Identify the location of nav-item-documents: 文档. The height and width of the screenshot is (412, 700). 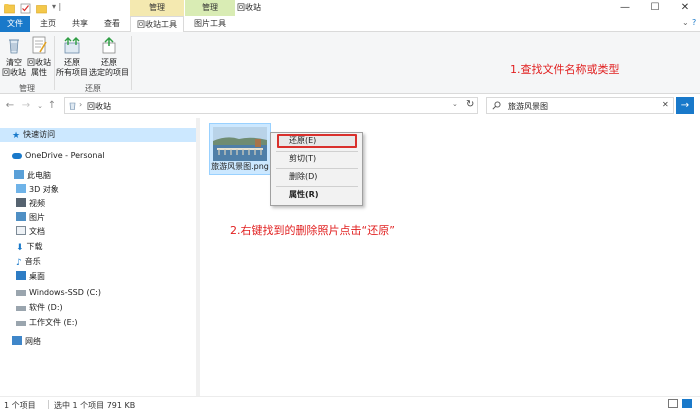
(22, 232).